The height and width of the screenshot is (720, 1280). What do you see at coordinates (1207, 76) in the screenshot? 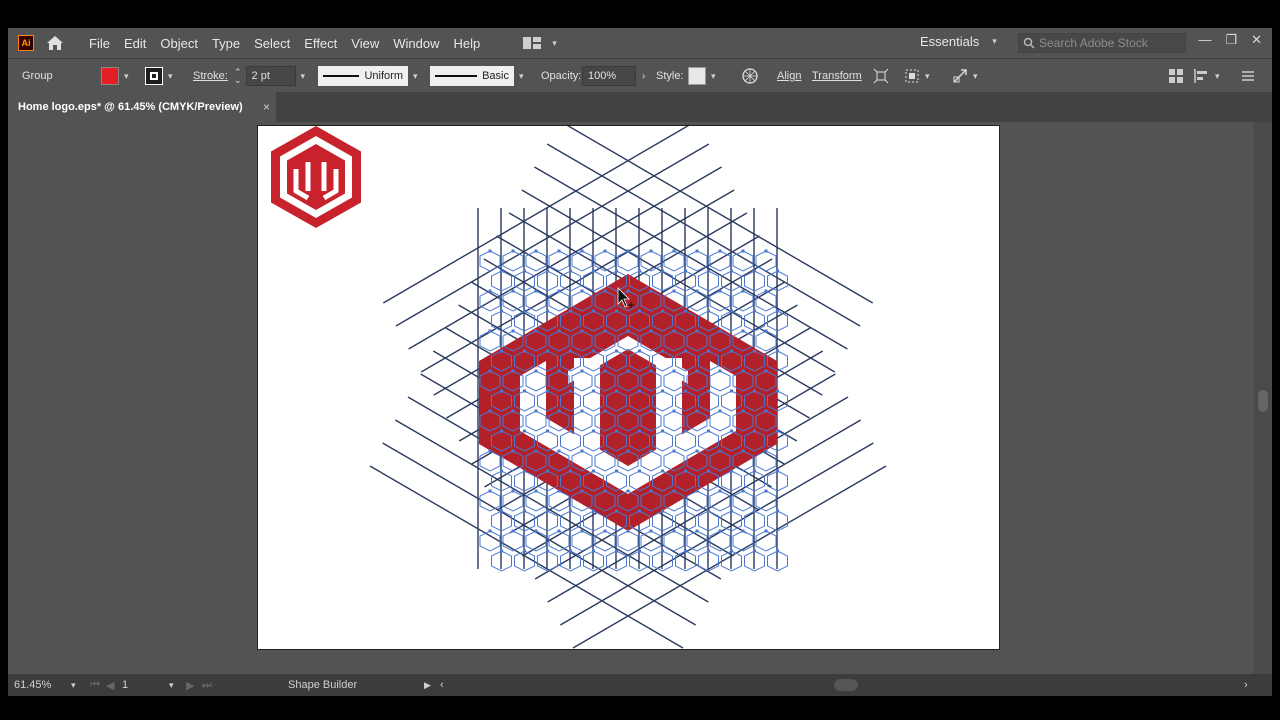
I see `align-left-icon: ▾` at bounding box center [1207, 76].